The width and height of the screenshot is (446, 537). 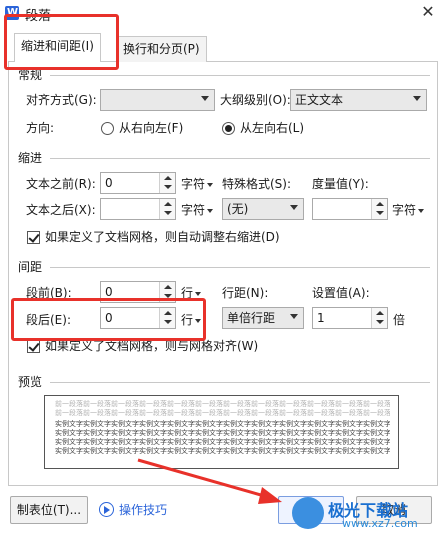 What do you see at coordinates (209, 481) in the screenshot?
I see `annotation-arrow` at bounding box center [209, 481].